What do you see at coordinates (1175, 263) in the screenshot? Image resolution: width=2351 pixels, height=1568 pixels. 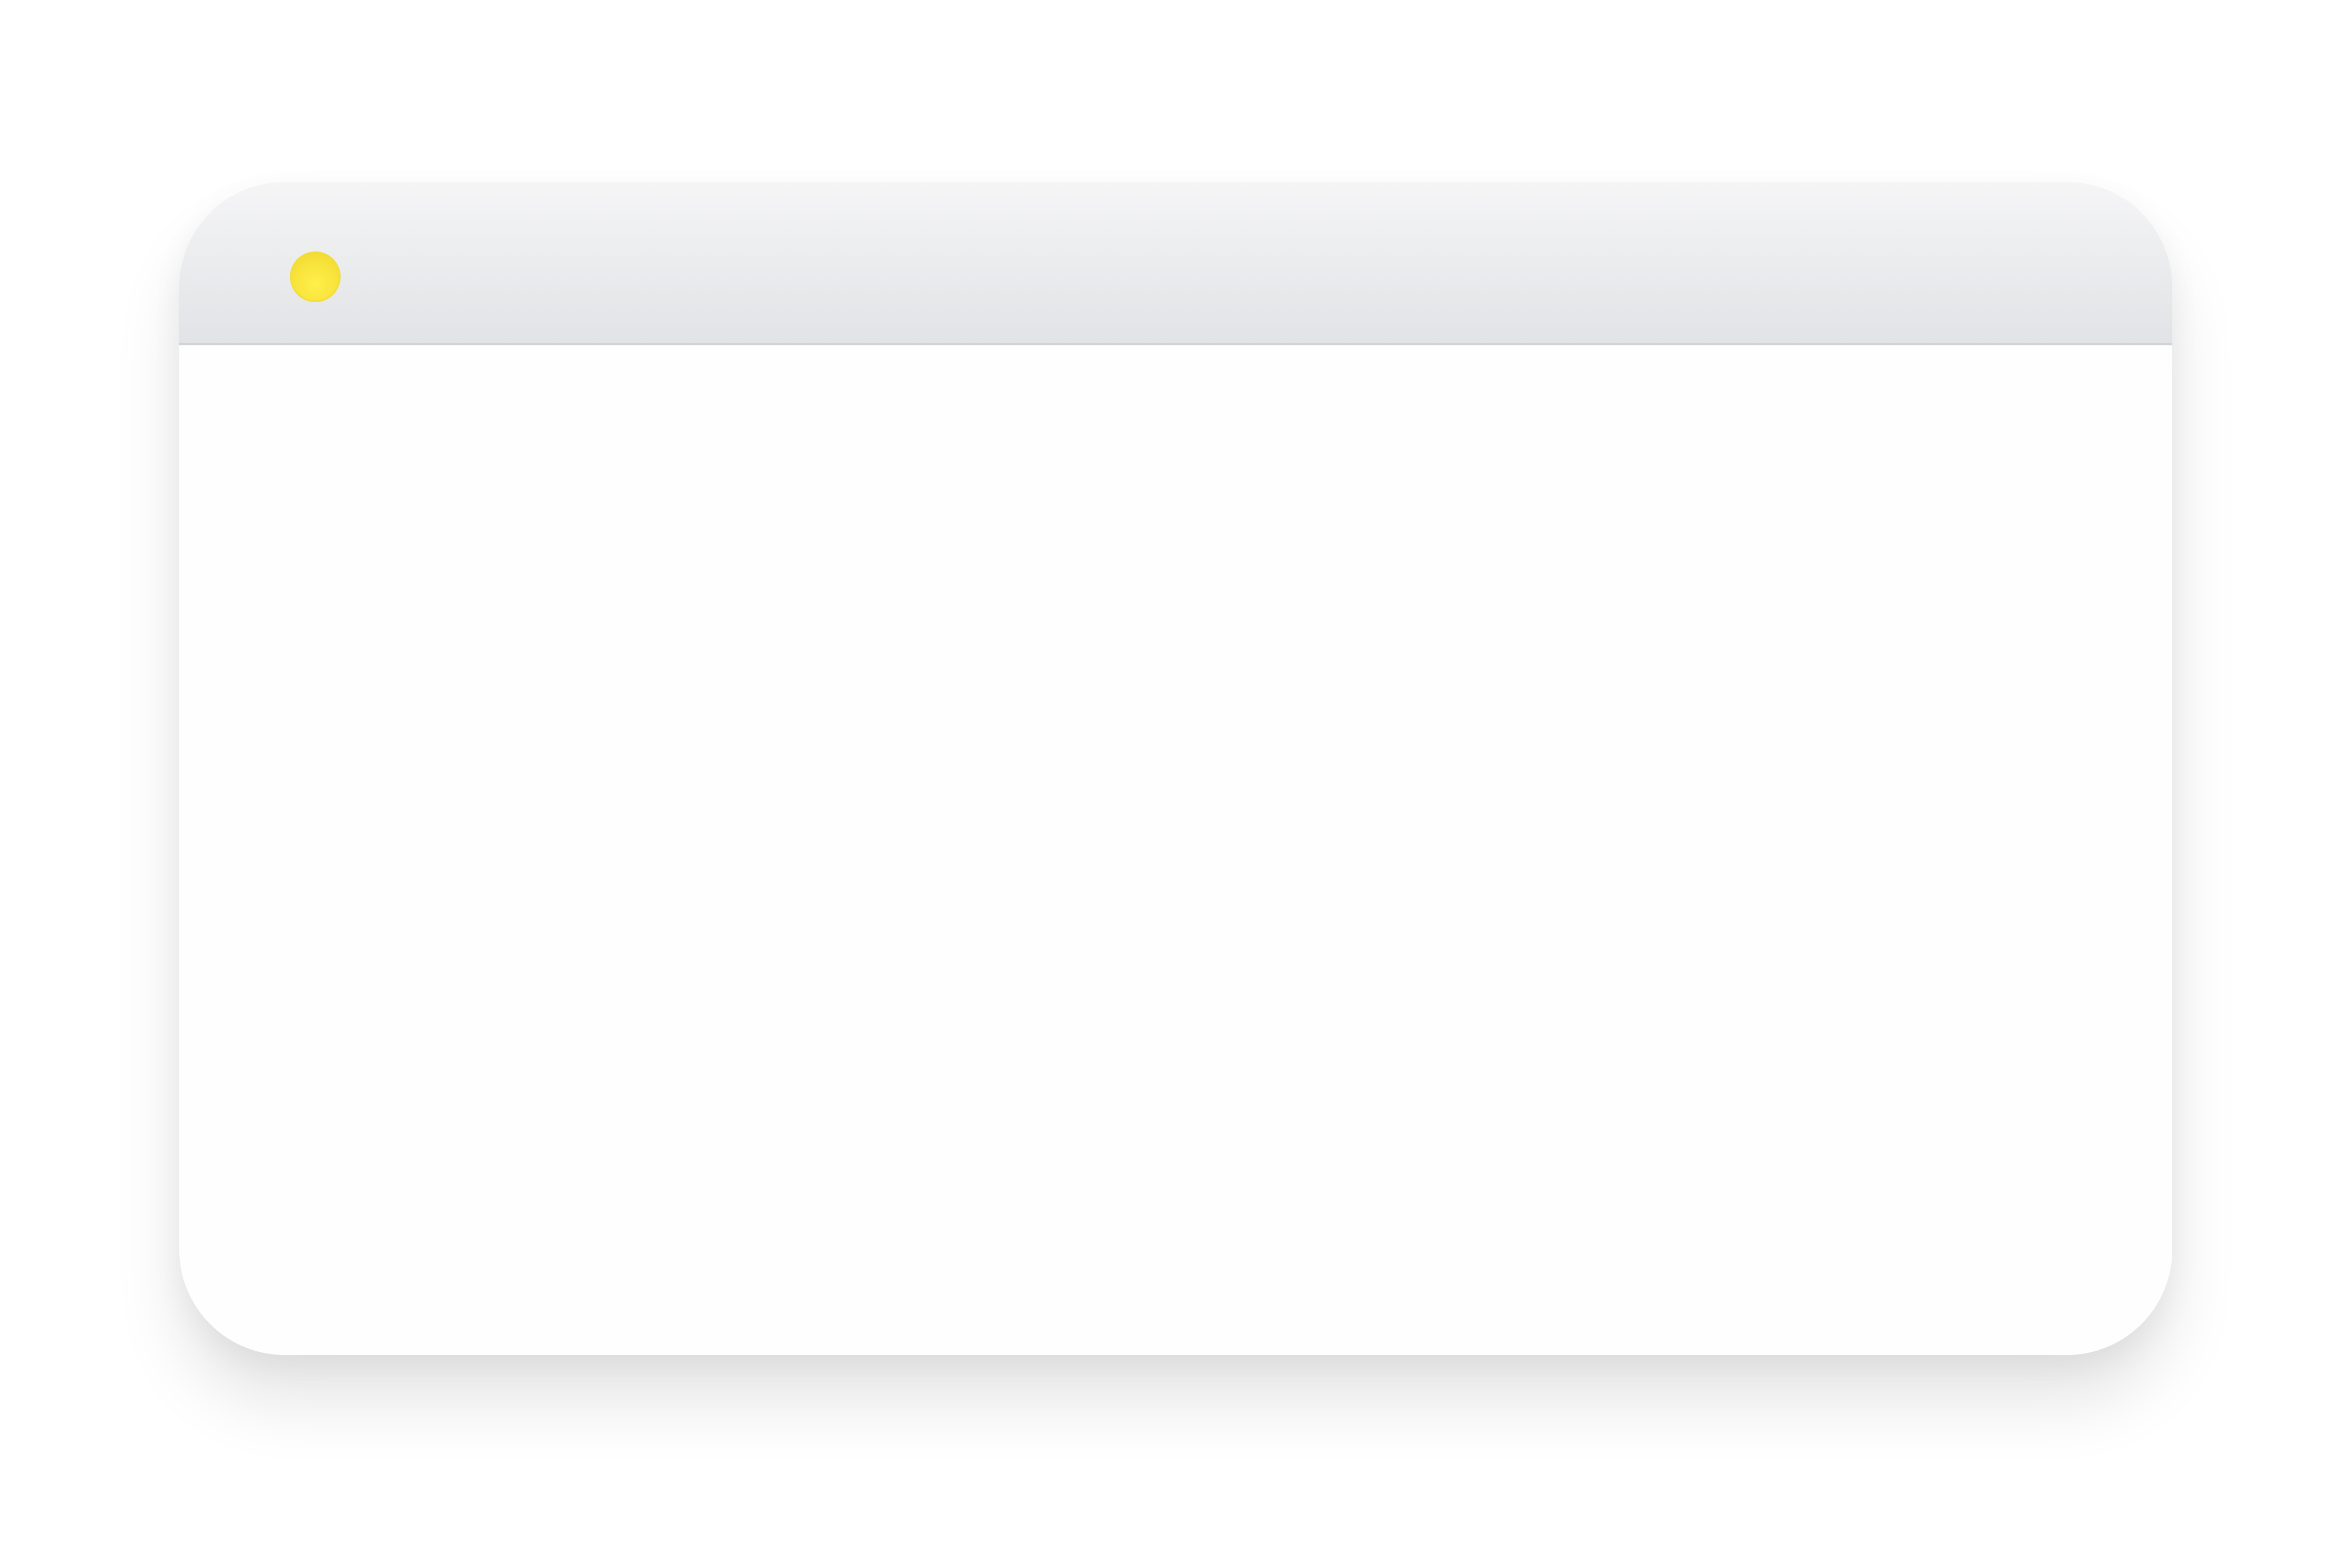 I see `window-titlebar` at bounding box center [1175, 263].